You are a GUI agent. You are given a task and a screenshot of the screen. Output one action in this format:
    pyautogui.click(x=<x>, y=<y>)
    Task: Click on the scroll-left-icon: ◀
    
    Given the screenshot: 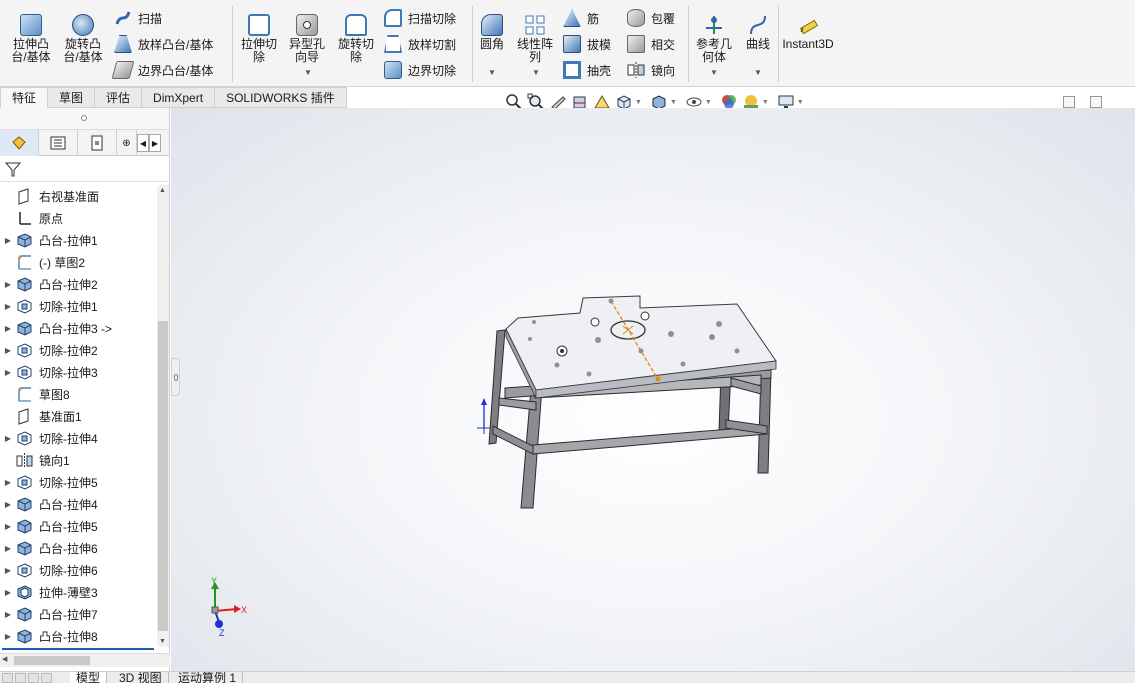 What is the action you would take?
    pyautogui.click(x=4, y=659)
    